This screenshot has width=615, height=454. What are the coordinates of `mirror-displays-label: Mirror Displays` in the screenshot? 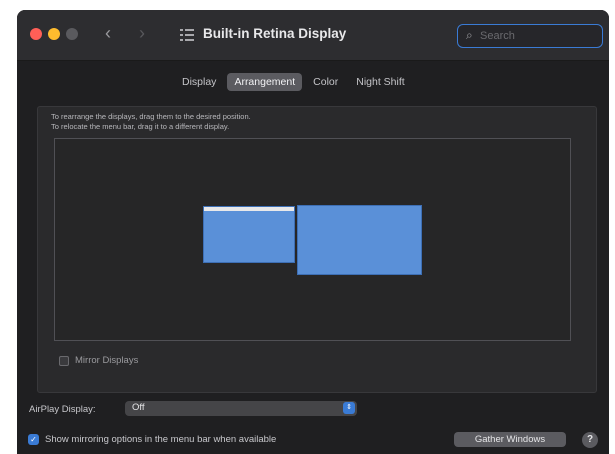 It's located at (107, 360).